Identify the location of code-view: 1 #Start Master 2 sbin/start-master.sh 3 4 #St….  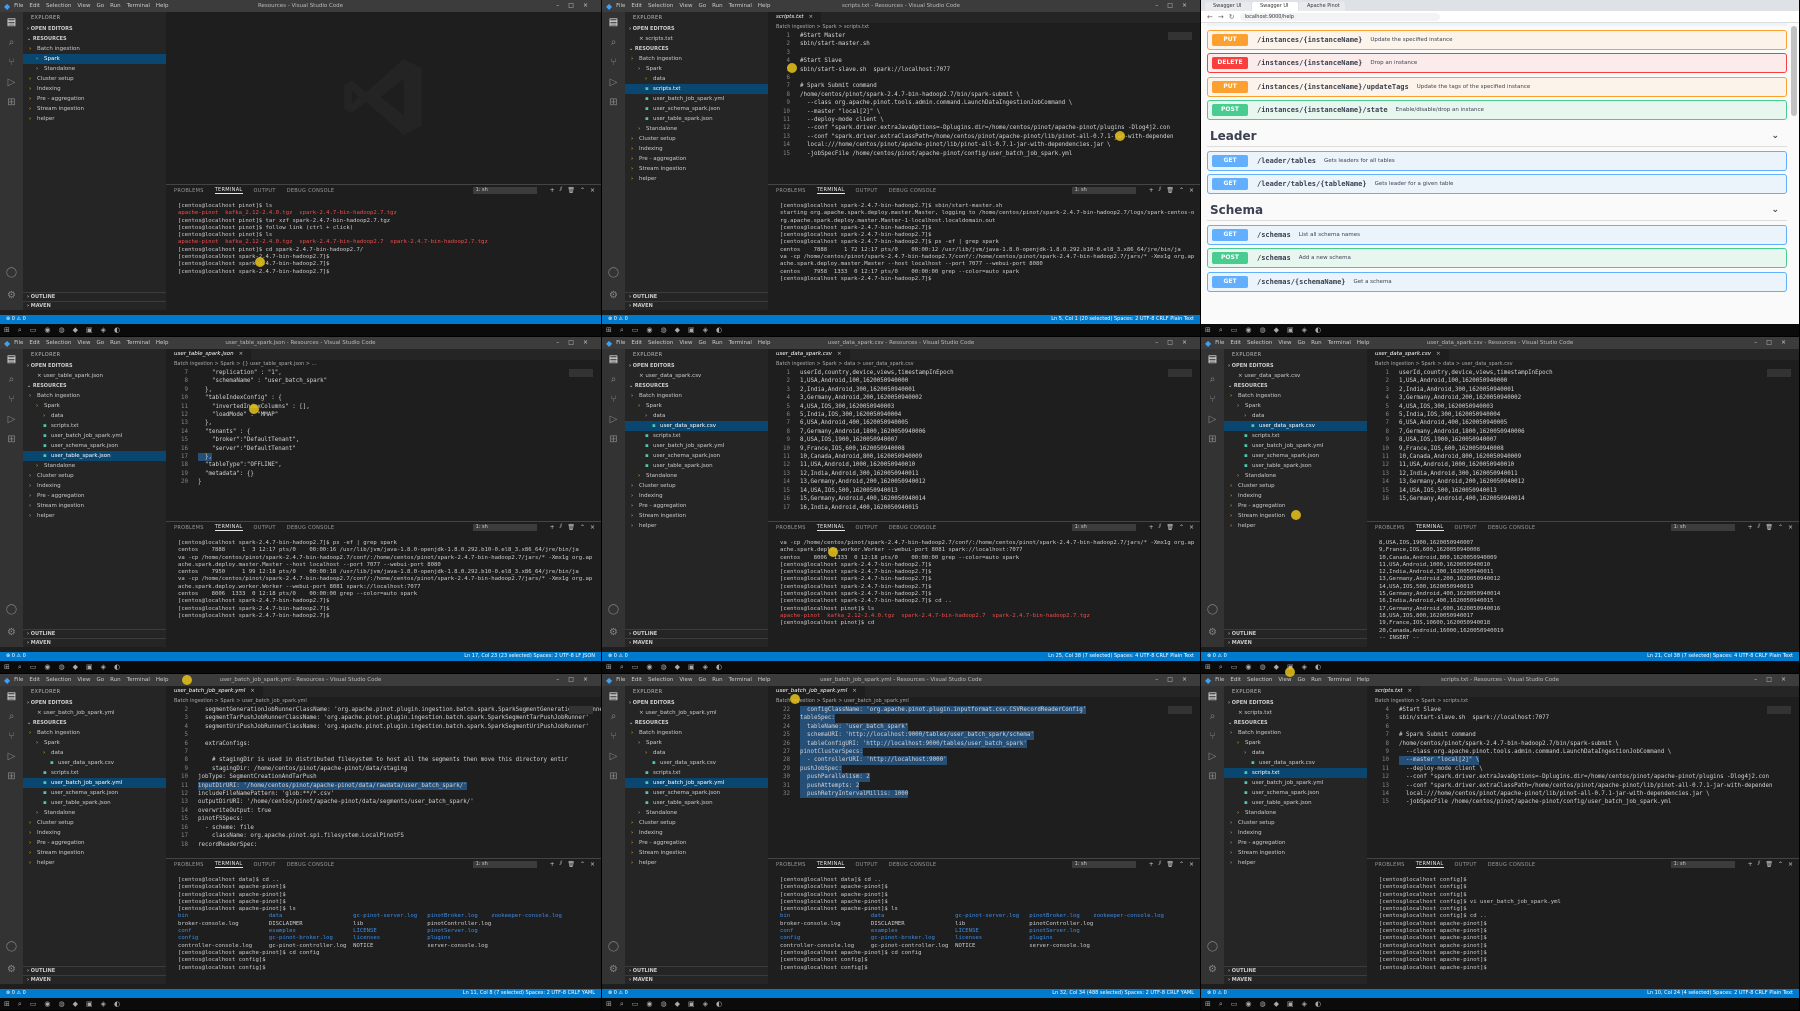
(984, 95).